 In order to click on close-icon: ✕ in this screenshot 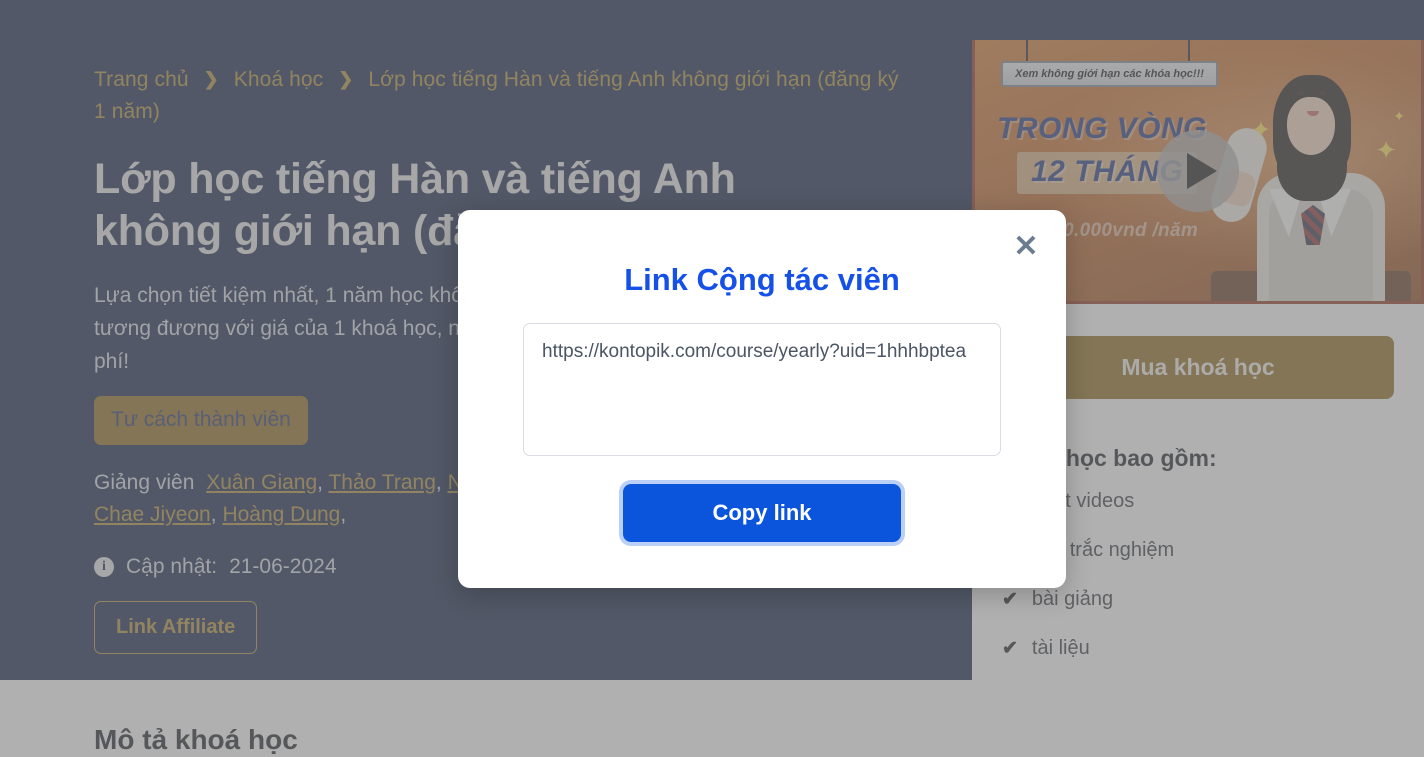, I will do `click(1026, 247)`.